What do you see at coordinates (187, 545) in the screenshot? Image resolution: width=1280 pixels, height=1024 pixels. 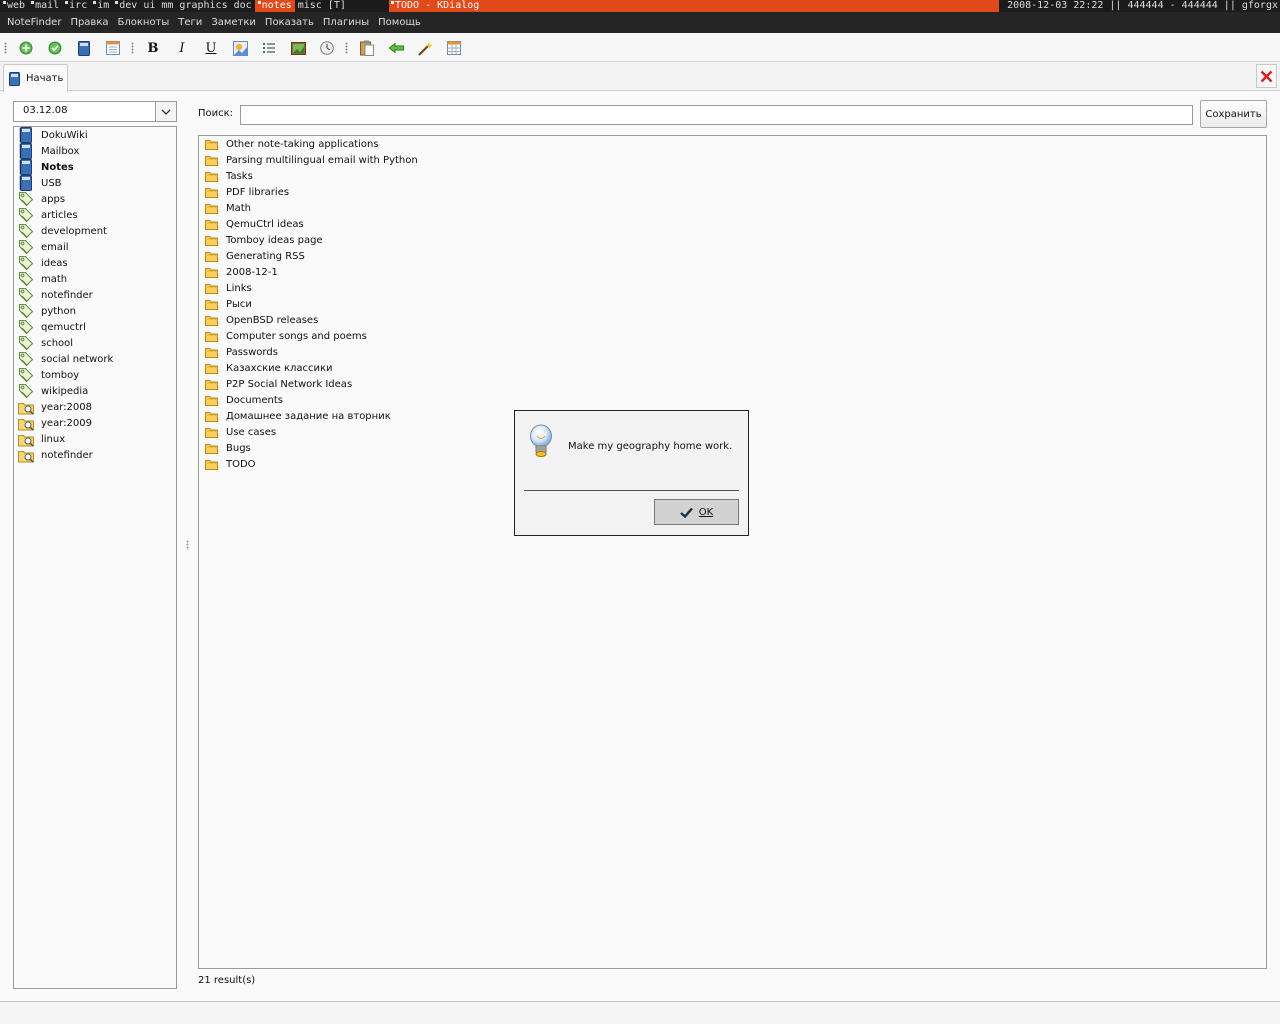 I see `panel-splitter` at bounding box center [187, 545].